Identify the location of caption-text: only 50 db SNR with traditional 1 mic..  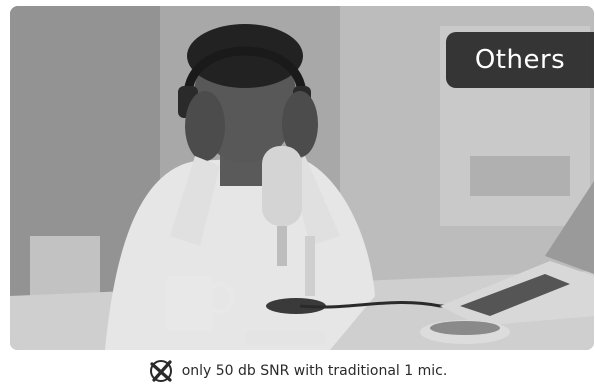
(314, 371).